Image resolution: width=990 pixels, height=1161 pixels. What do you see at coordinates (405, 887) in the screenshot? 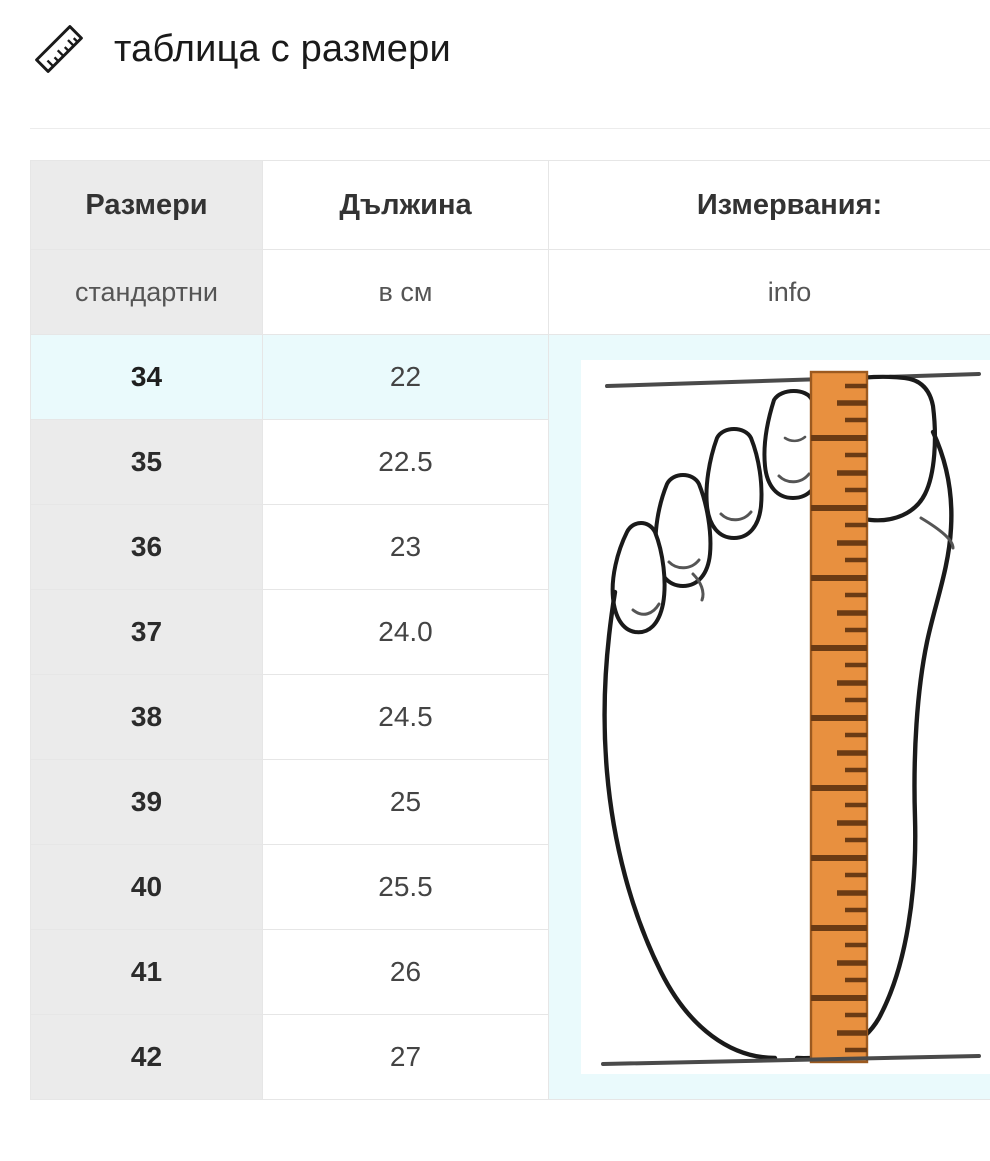
I see `cell-length: 25.5` at bounding box center [405, 887].